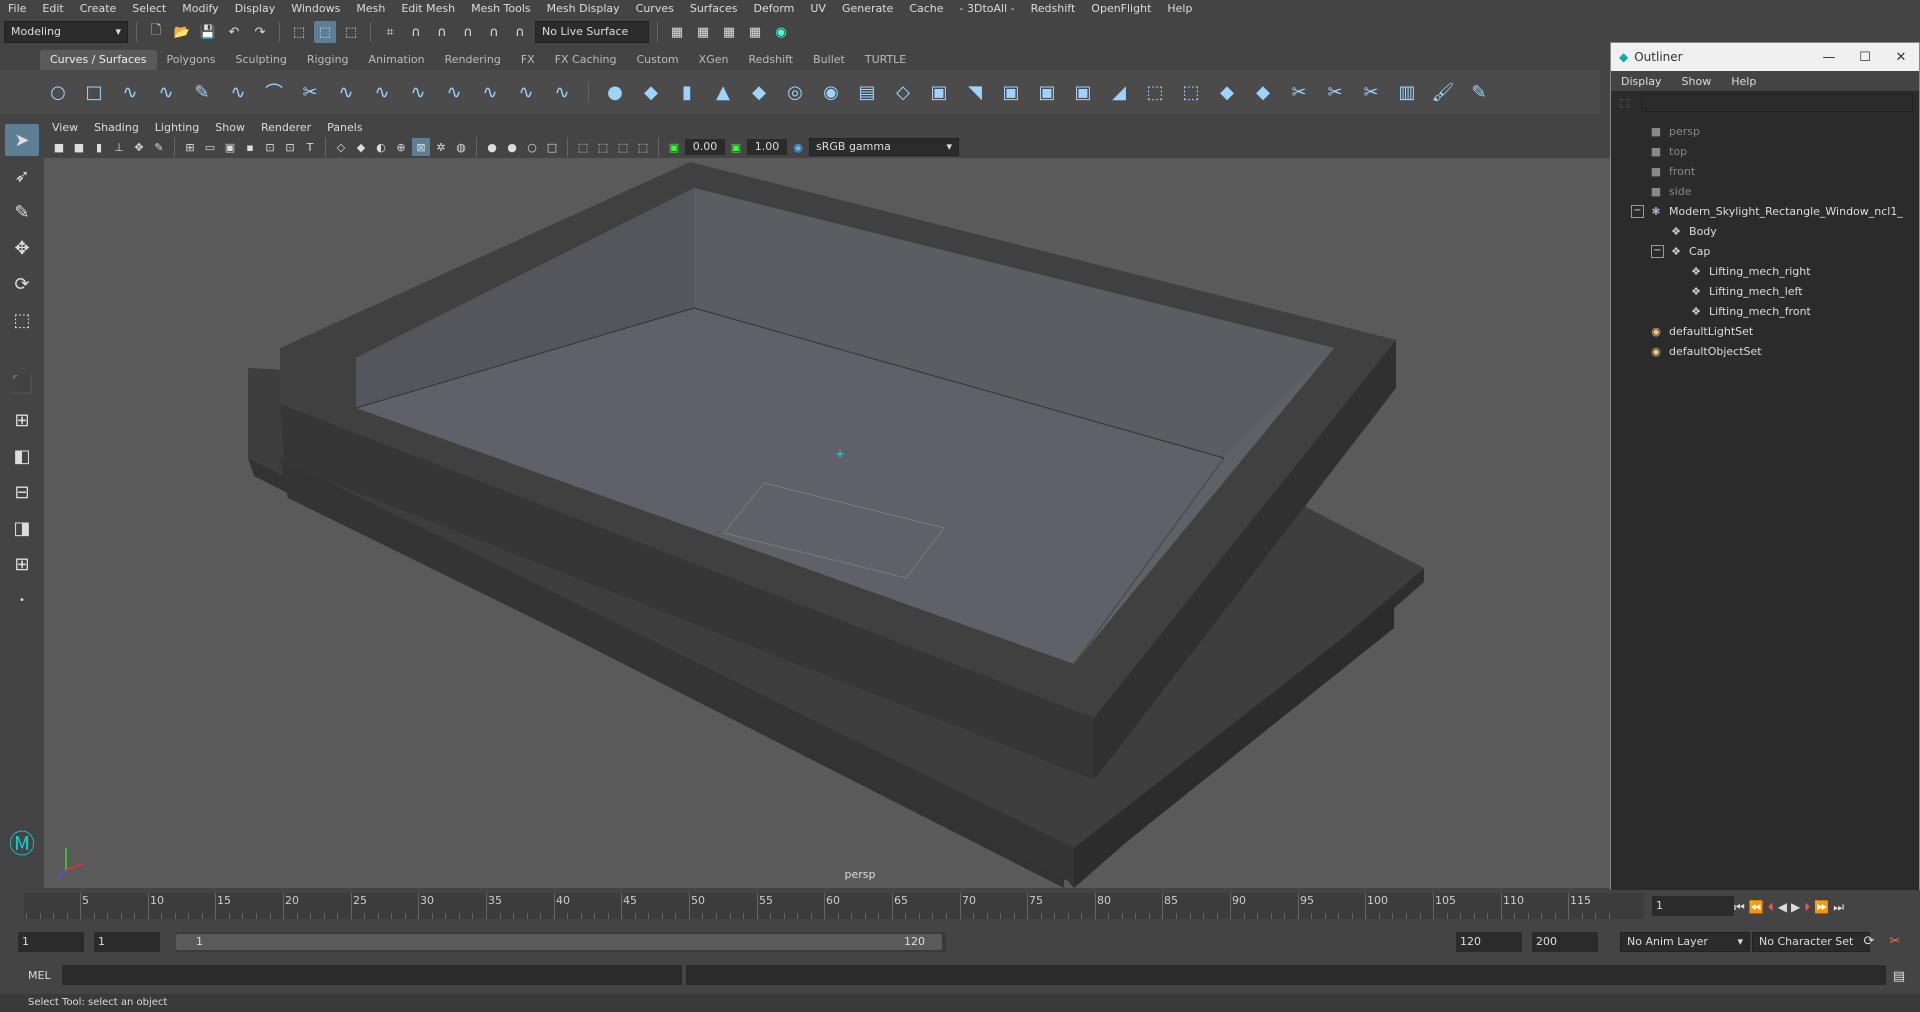 The height and width of the screenshot is (1012, 1920). Describe the element at coordinates (561, 942) in the screenshot. I see `range-slider: 1 120` at that location.